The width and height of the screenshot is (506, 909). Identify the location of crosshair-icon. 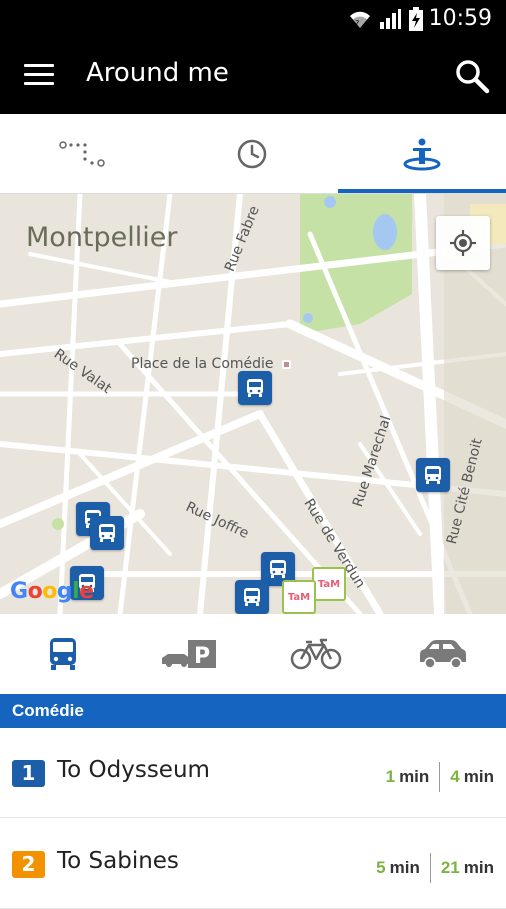
(463, 243).